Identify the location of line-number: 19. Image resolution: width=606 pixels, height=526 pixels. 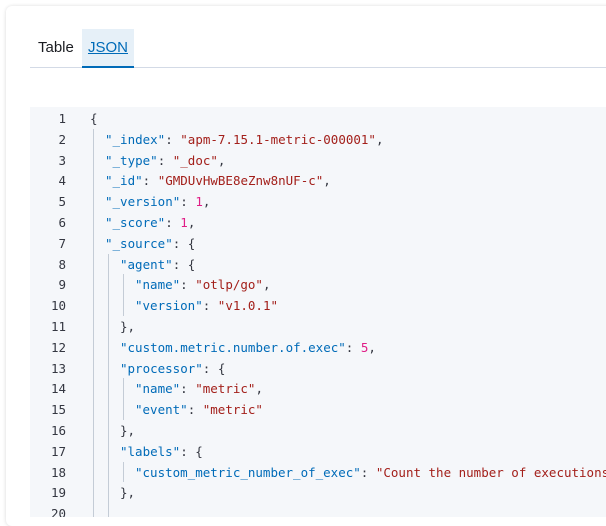
(58, 493).